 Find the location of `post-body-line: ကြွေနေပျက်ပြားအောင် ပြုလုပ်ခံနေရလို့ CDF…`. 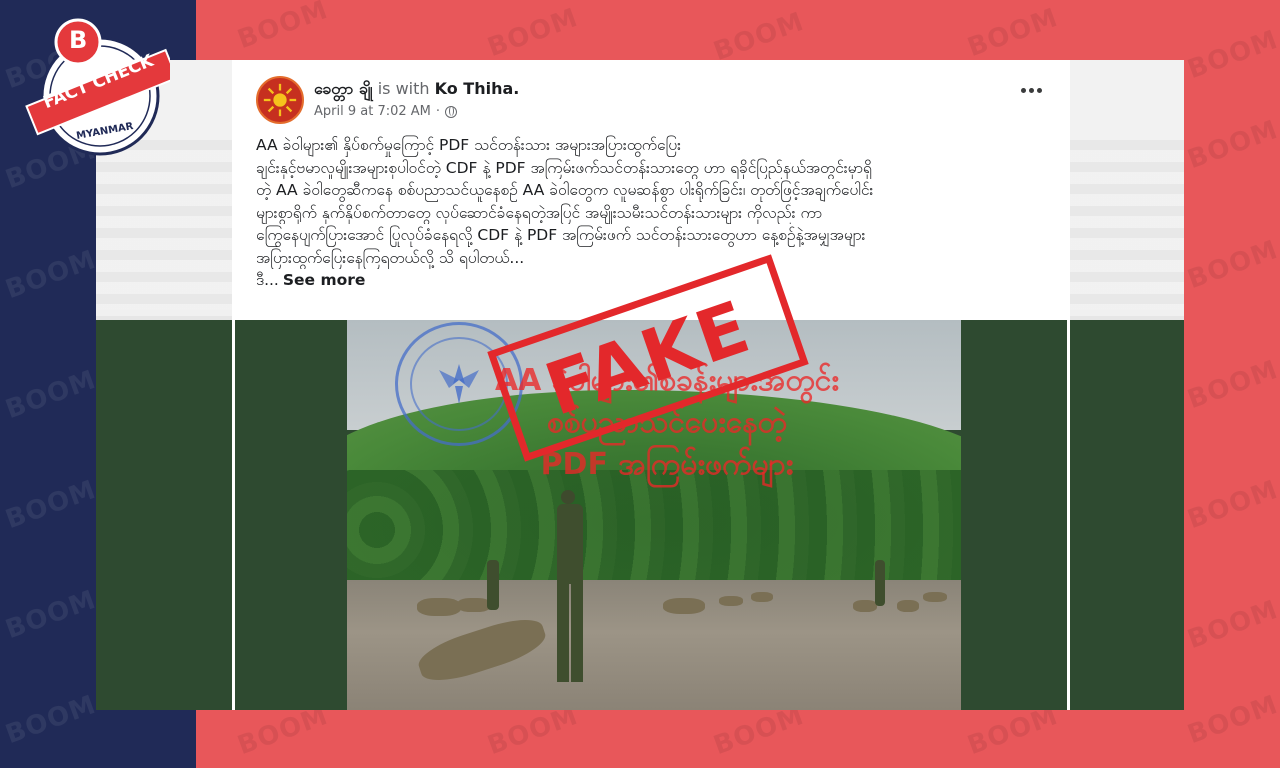

post-body-line: ကြွေနေပျက်ပြားအောင် ပြုလုပ်ခံနေရလို့ CDF… is located at coordinates (561, 235).